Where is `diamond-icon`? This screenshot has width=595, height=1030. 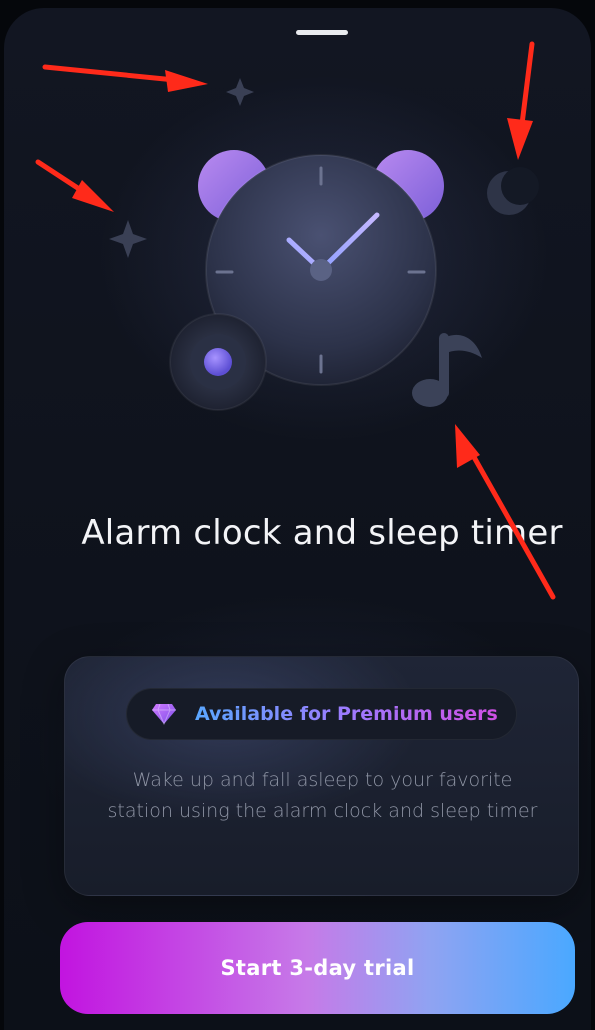 diamond-icon is located at coordinates (164, 714).